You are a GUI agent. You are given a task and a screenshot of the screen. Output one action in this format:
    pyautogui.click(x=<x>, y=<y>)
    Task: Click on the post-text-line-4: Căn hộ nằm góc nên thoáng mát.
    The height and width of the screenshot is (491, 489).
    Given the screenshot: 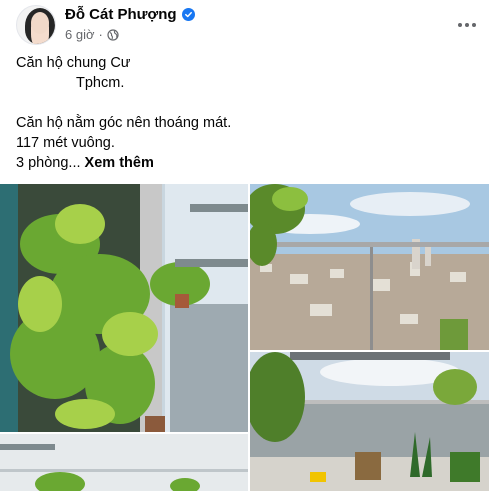 What is the action you would take?
    pyautogui.click(x=124, y=123)
    